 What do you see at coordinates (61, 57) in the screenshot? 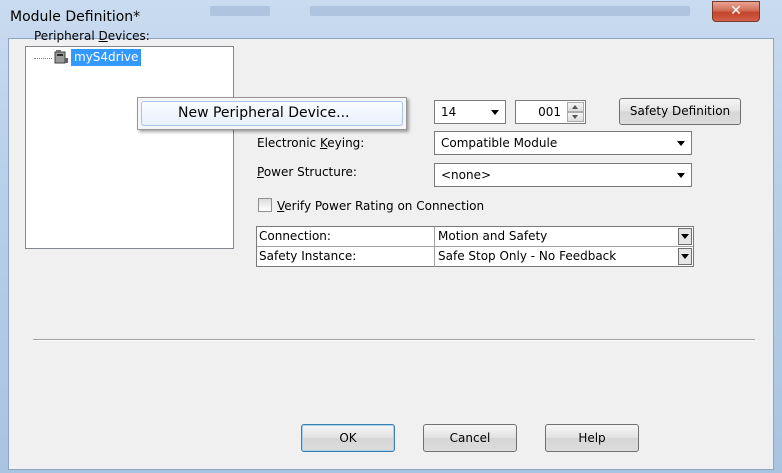
I see `drive-module-icon` at bounding box center [61, 57].